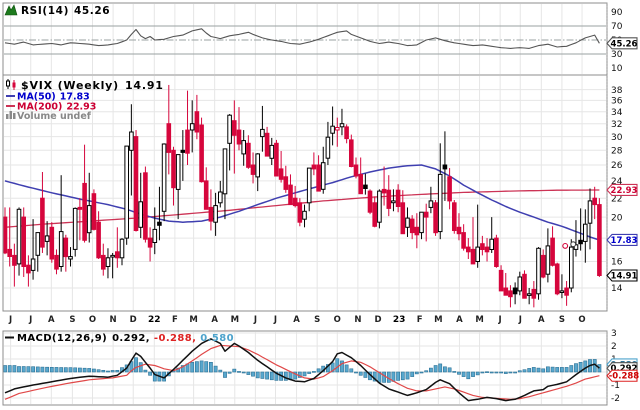 The height and width of the screenshot is (410, 640). I want to click on rsi-axis-tick: 10, so click(617, 69).